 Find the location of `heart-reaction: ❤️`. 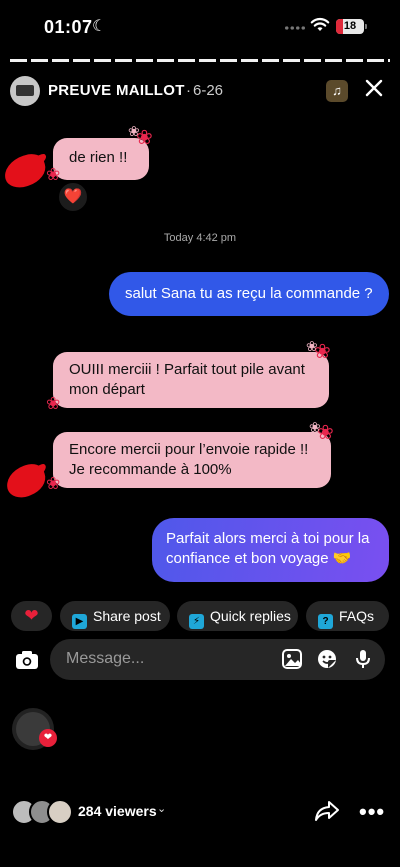

heart-reaction: ❤️ is located at coordinates (73, 197).